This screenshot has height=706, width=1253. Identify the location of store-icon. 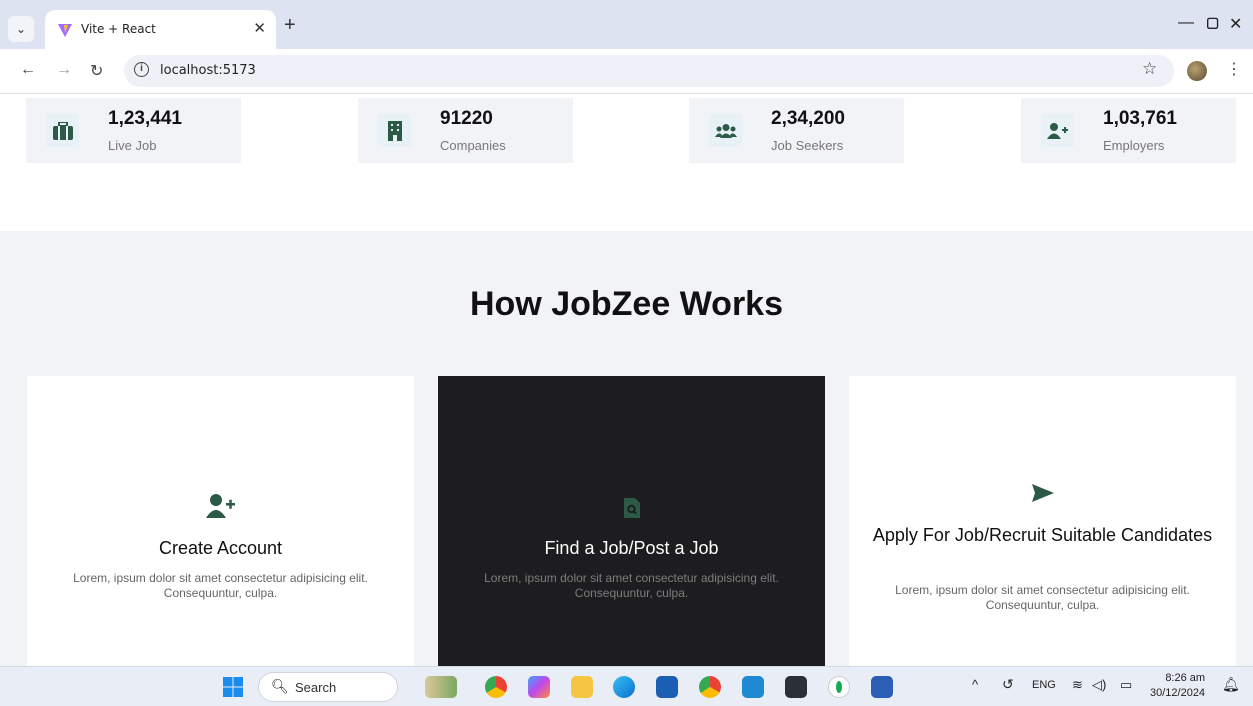
(667, 687).